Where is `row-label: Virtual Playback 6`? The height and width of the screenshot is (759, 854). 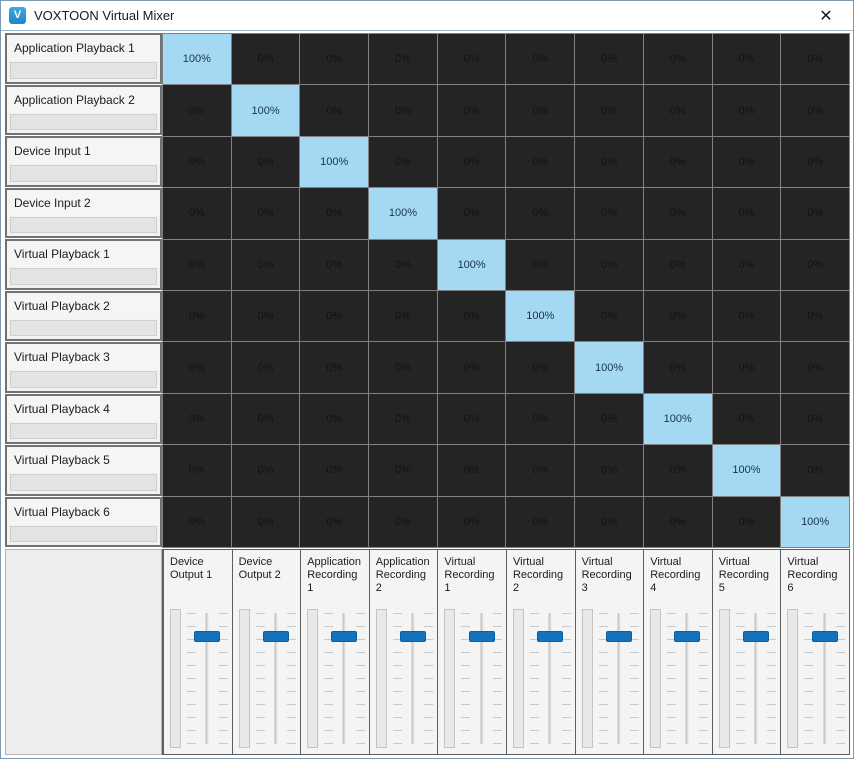
row-label: Virtual Playback 6 is located at coordinates (83, 521).